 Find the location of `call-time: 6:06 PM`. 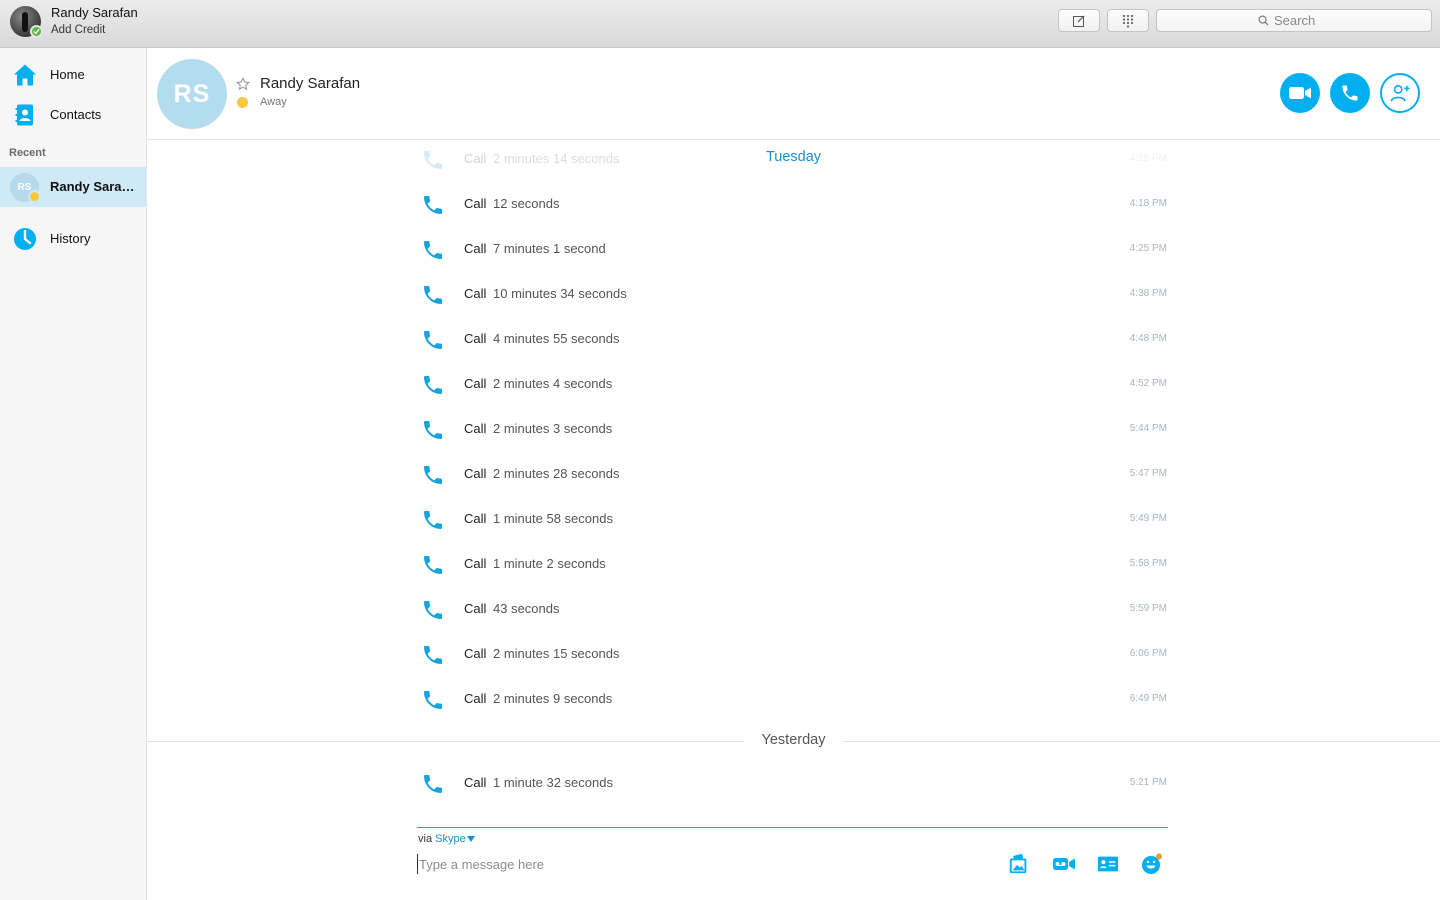

call-time: 6:06 PM is located at coordinates (1148, 653).